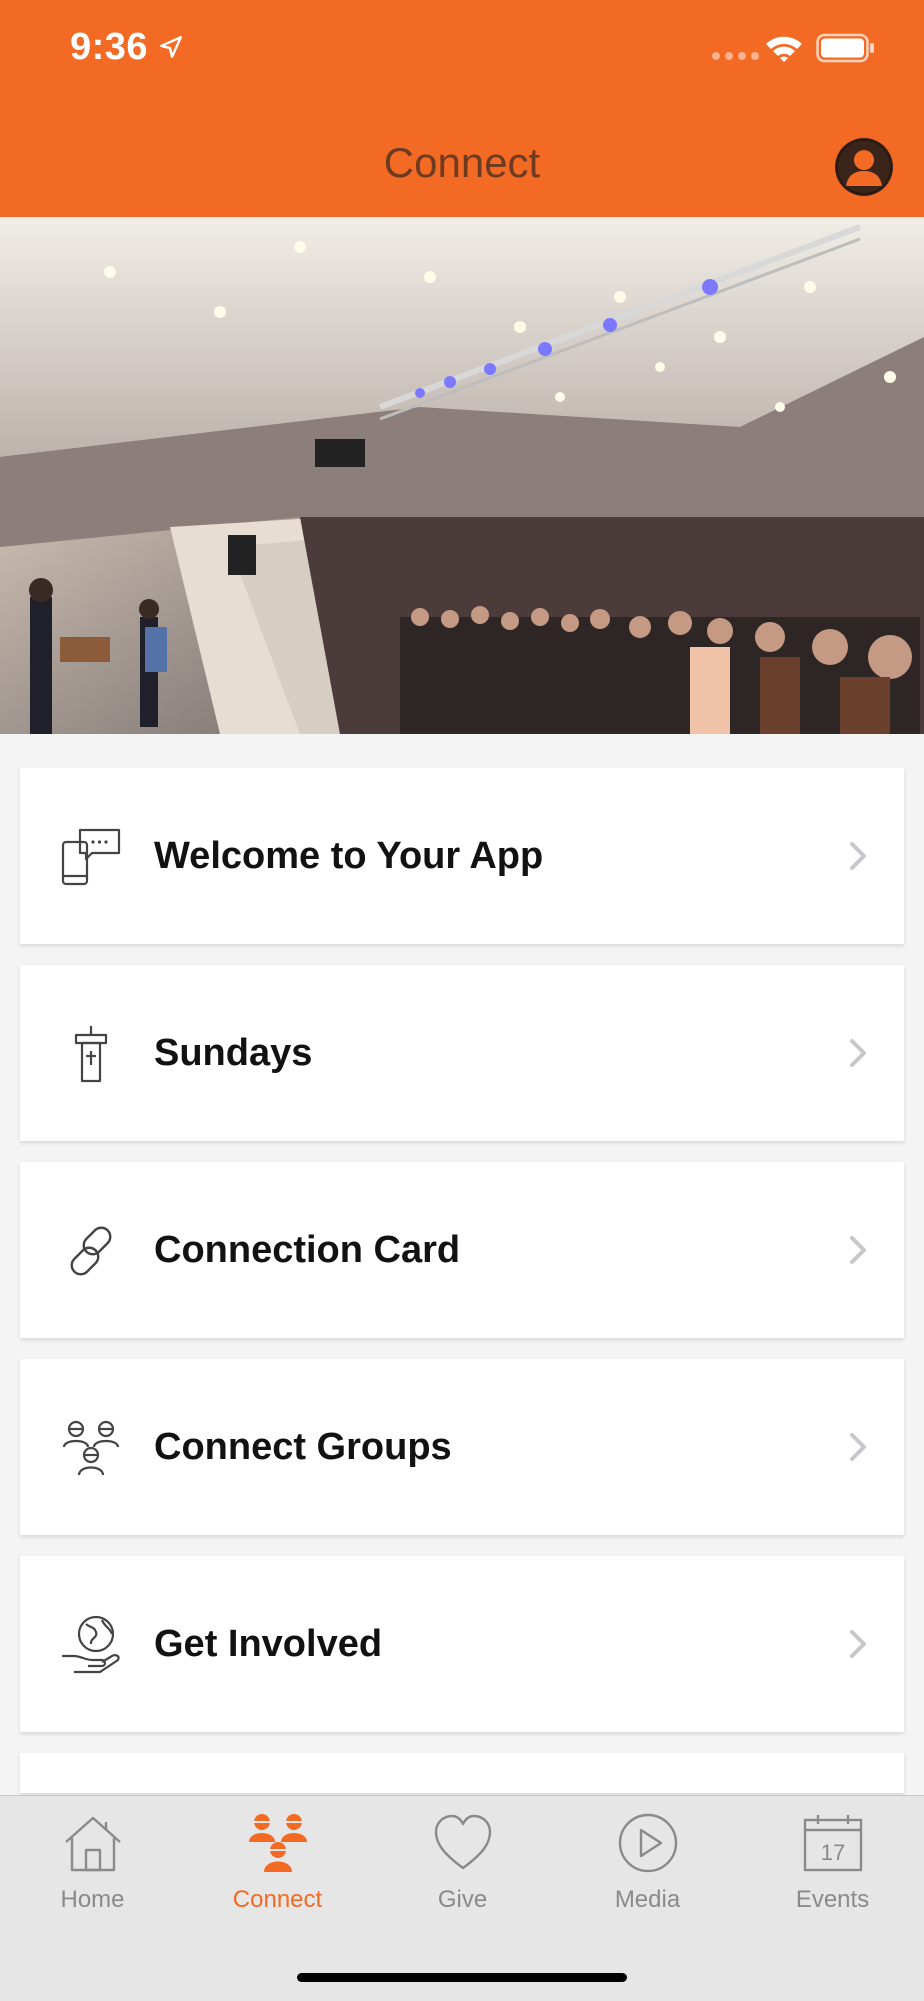  Describe the element at coordinates (462, 1977) in the screenshot. I see `home-indicator` at that location.